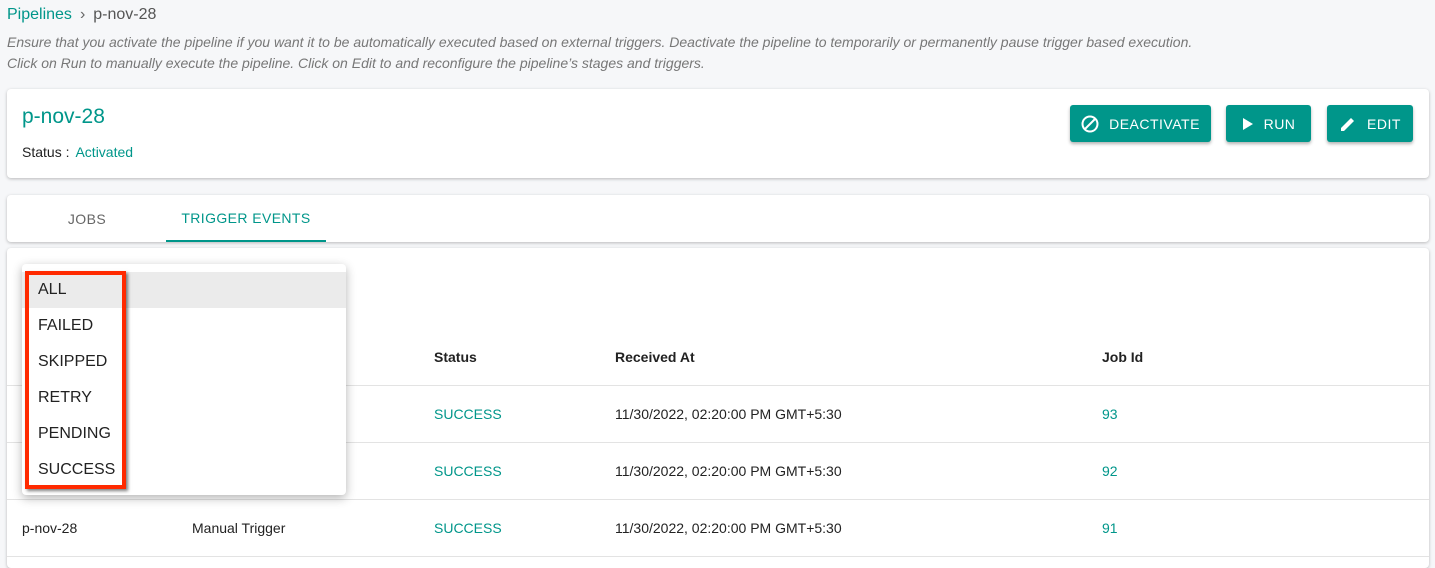  I want to click on play-icon, so click(1247, 123).